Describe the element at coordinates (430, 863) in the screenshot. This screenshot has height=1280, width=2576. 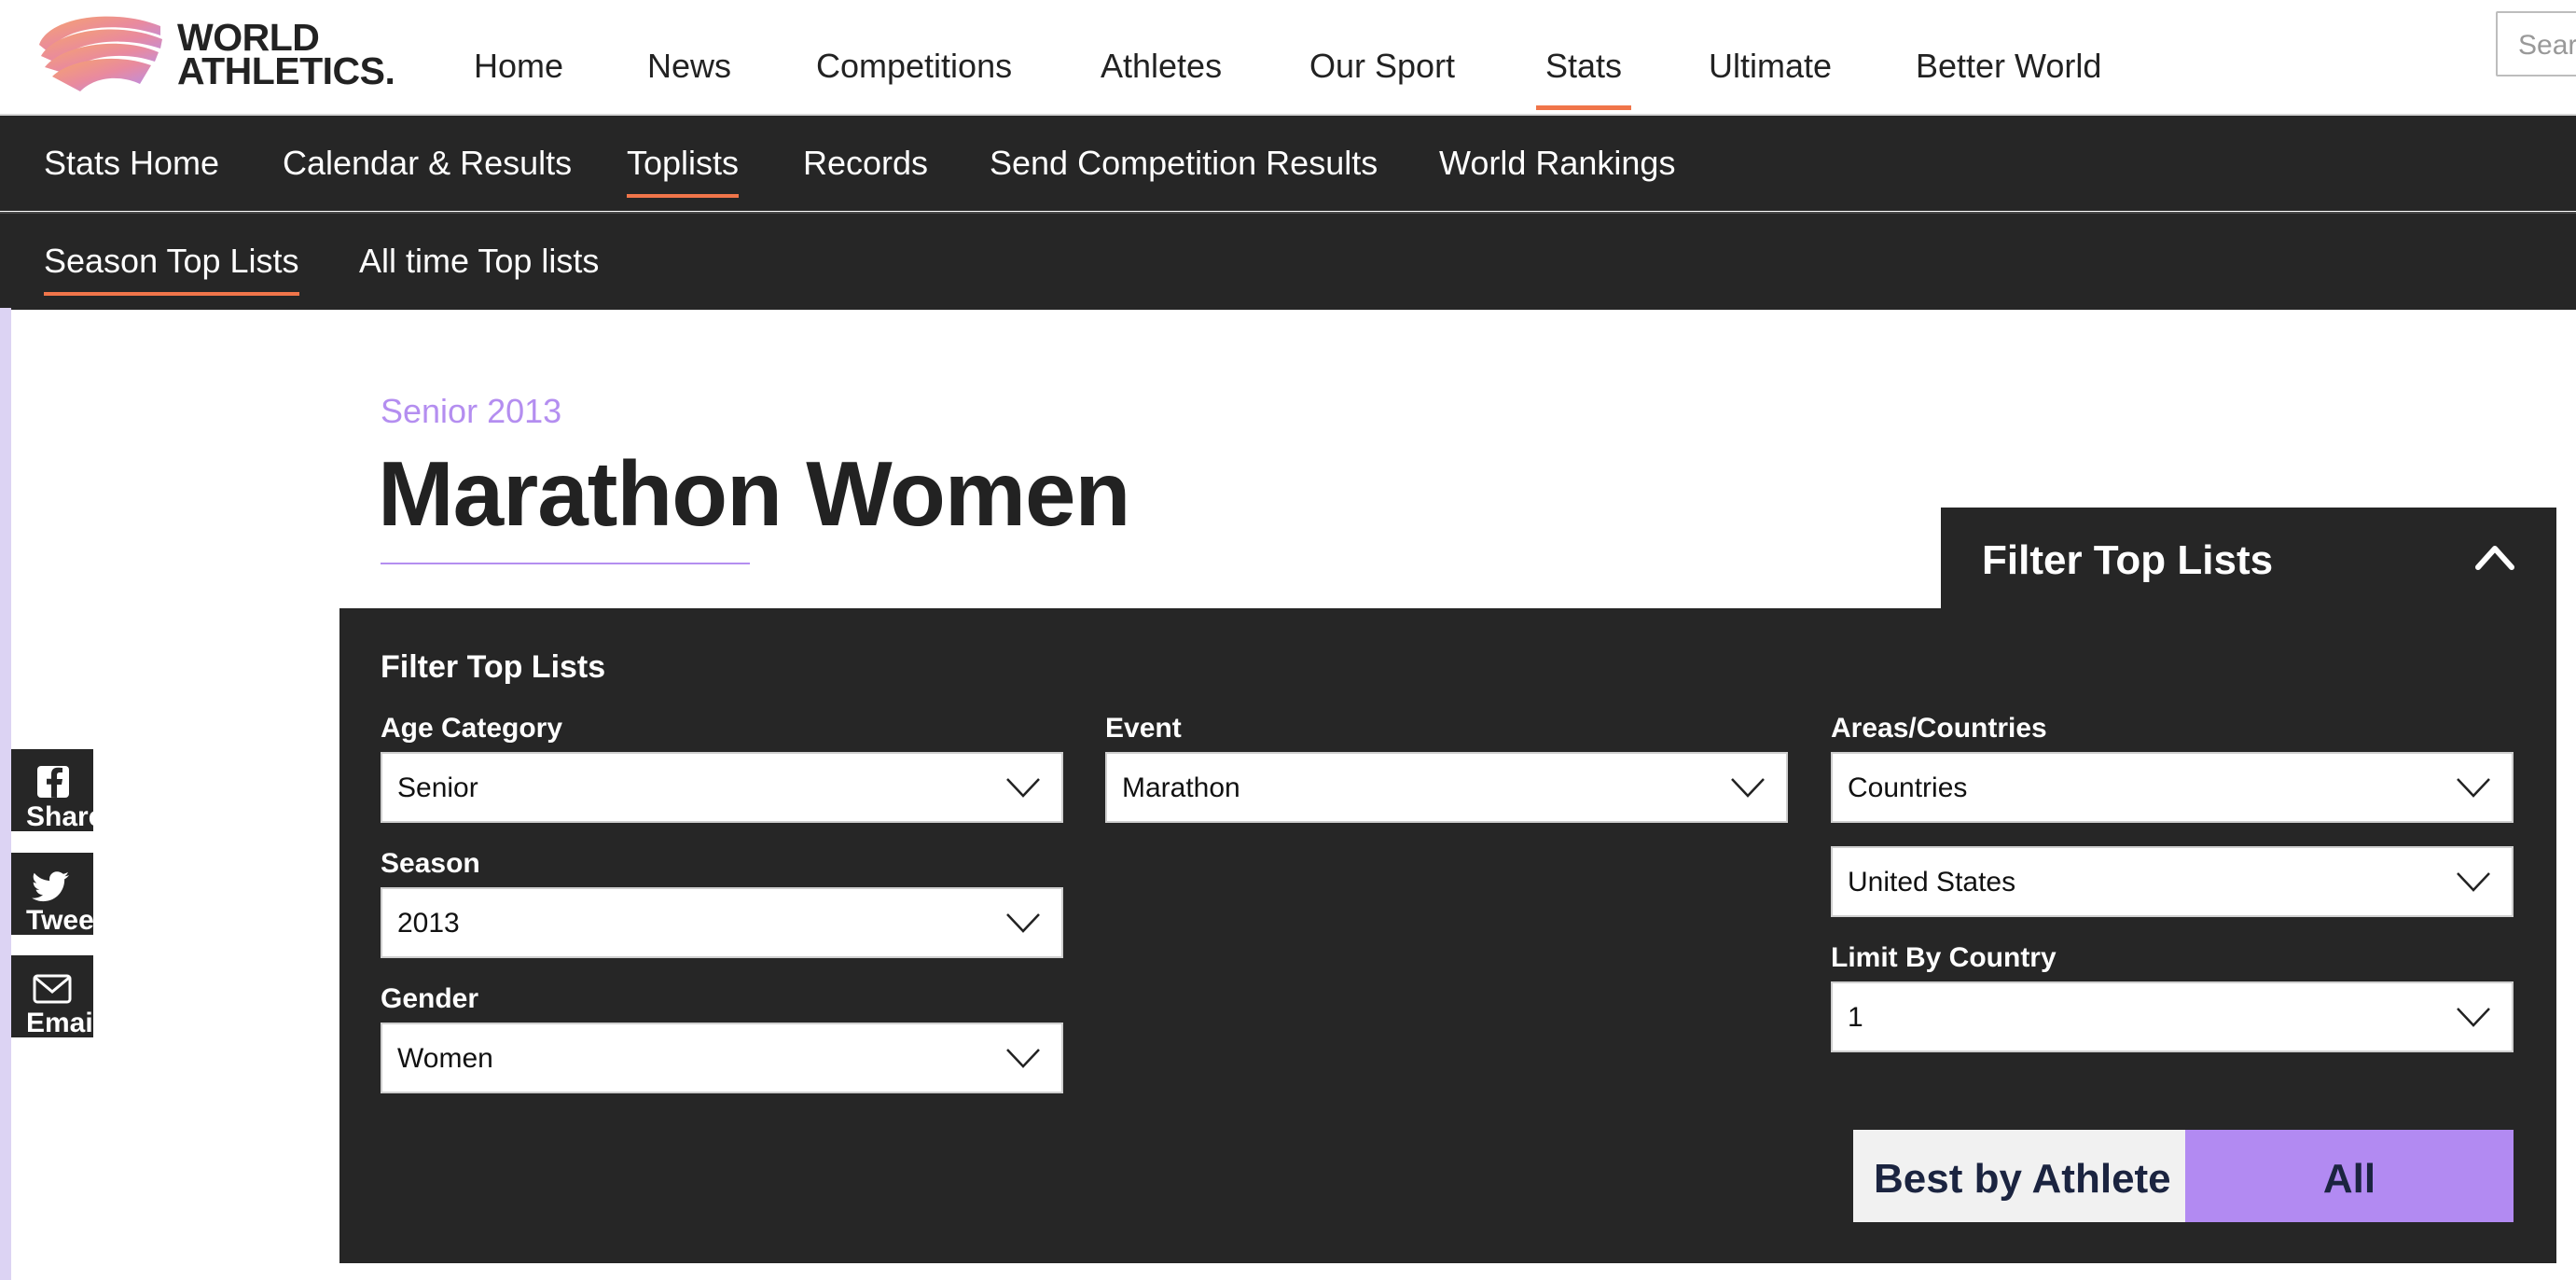
I see `season-label: Season` at that location.